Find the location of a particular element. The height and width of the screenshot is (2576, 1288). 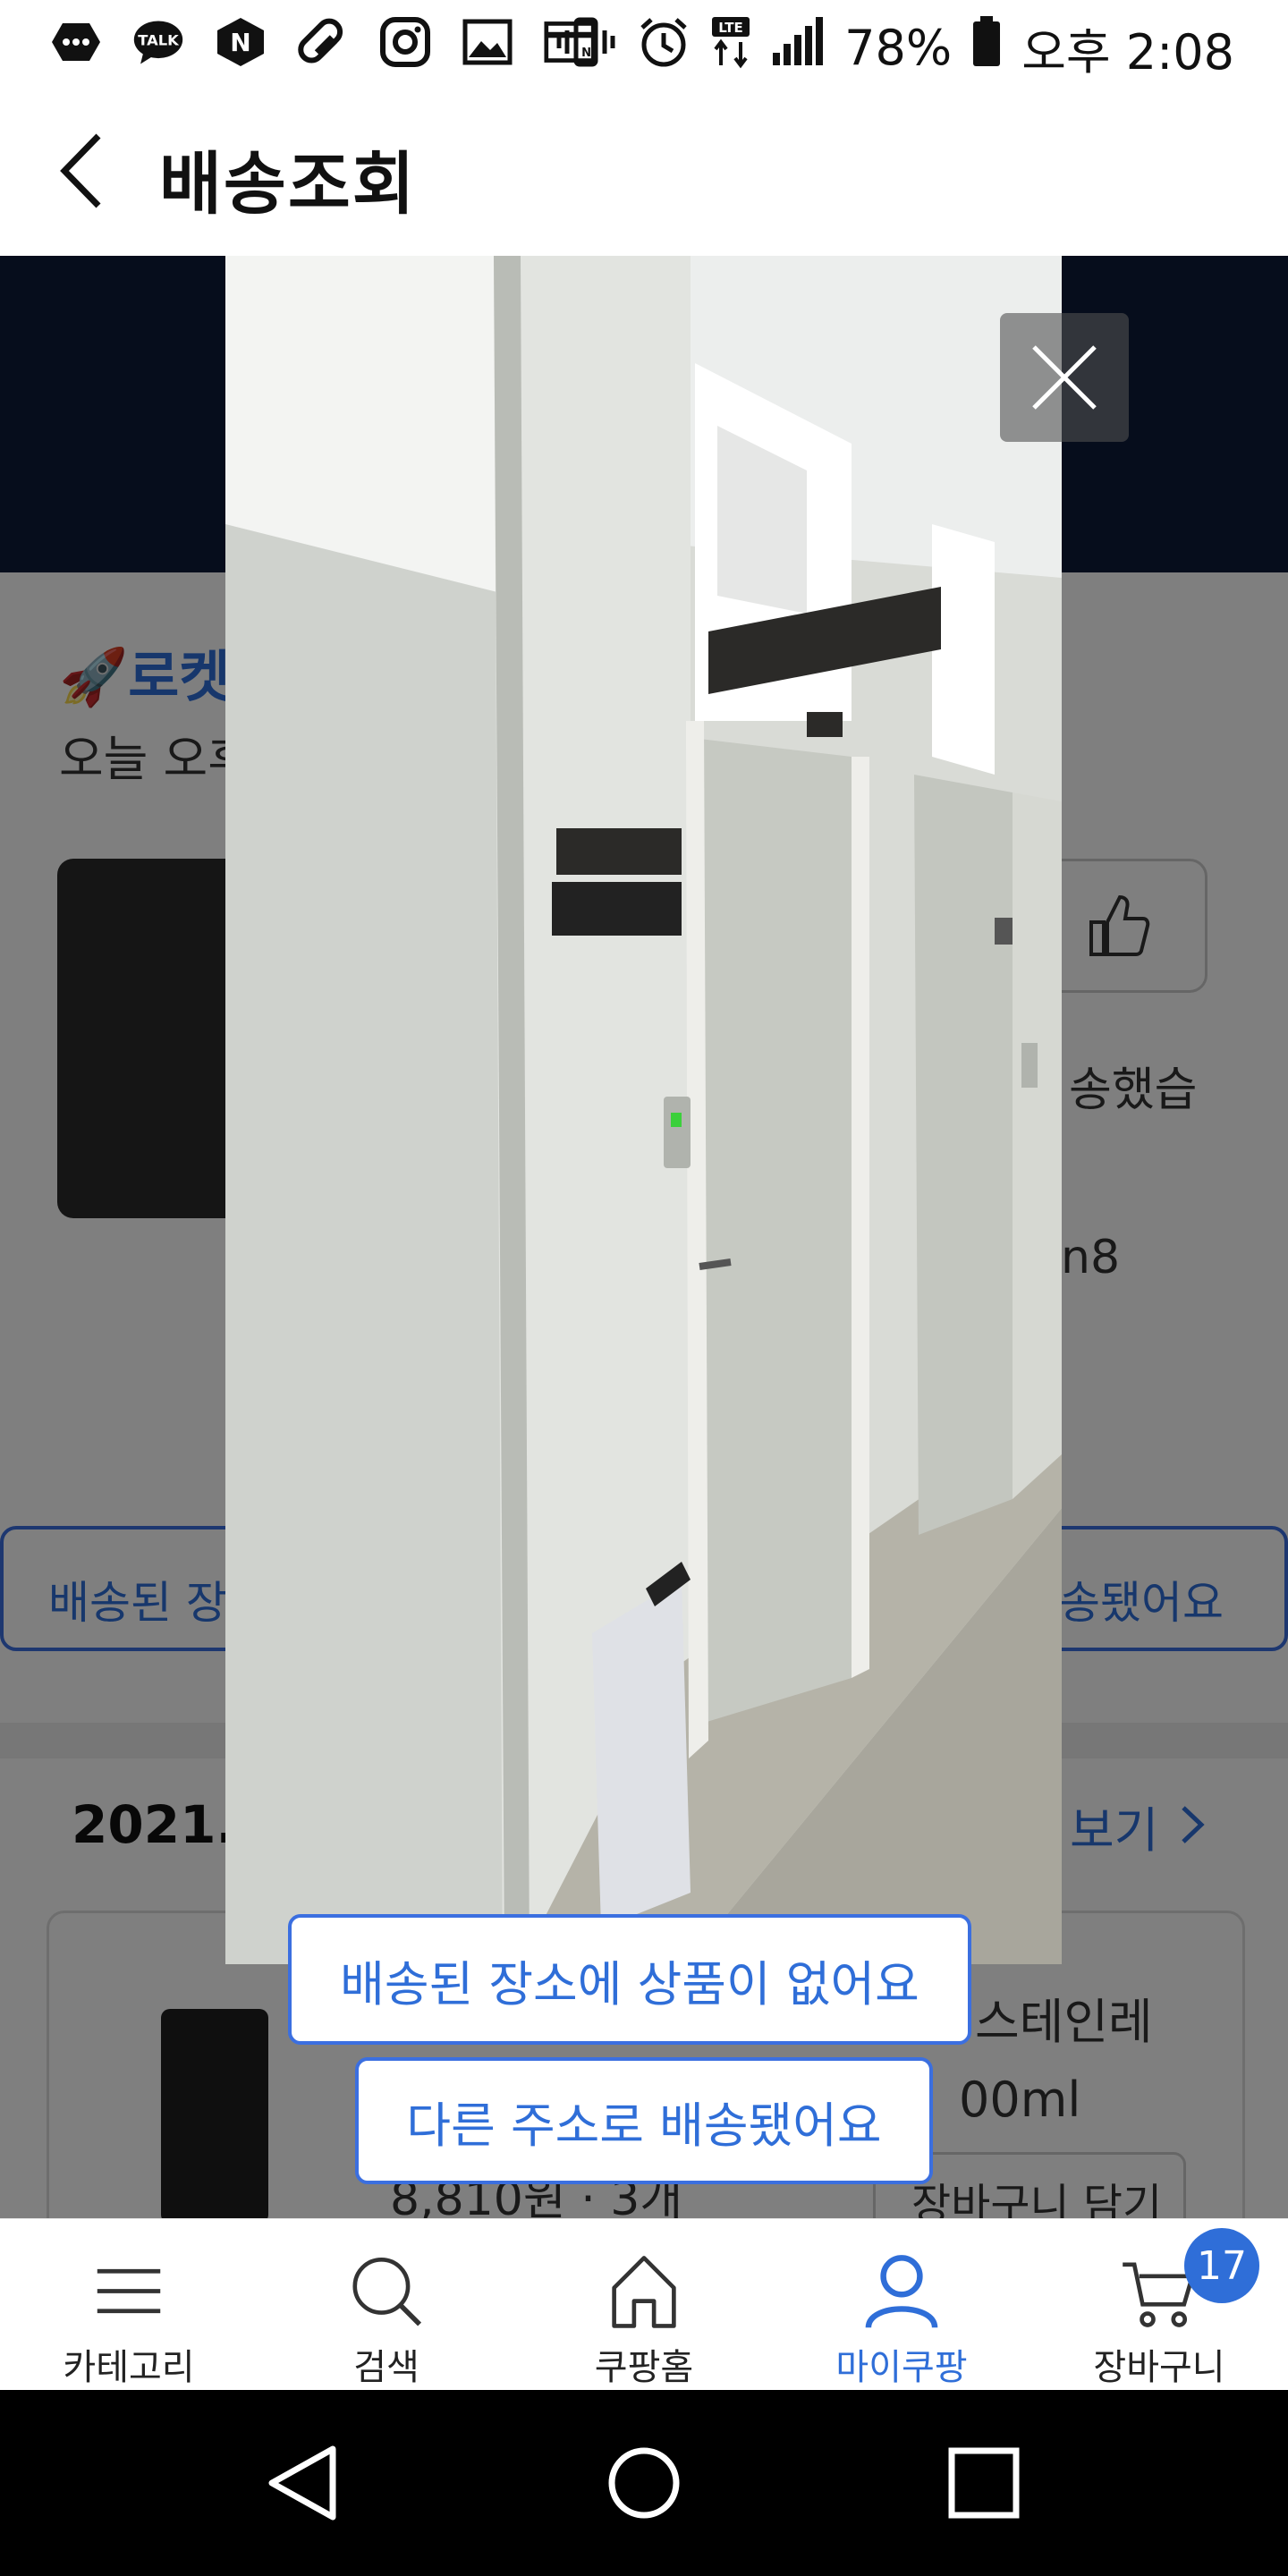

close-button is located at coordinates (1064, 377).